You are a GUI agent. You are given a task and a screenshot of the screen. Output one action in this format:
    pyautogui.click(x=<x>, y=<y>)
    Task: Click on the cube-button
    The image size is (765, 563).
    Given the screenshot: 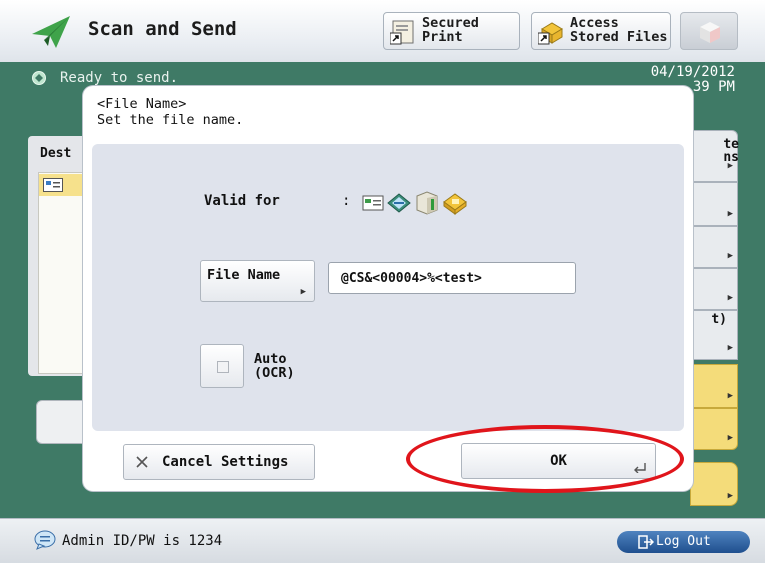 What is the action you would take?
    pyautogui.click(x=709, y=31)
    